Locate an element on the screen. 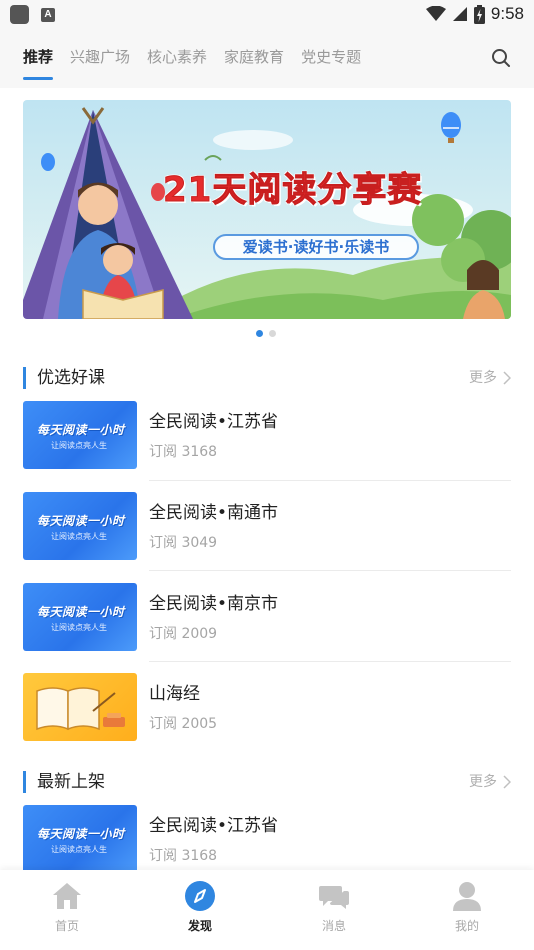 The image size is (534, 950). wifi-icon is located at coordinates (435, 13).